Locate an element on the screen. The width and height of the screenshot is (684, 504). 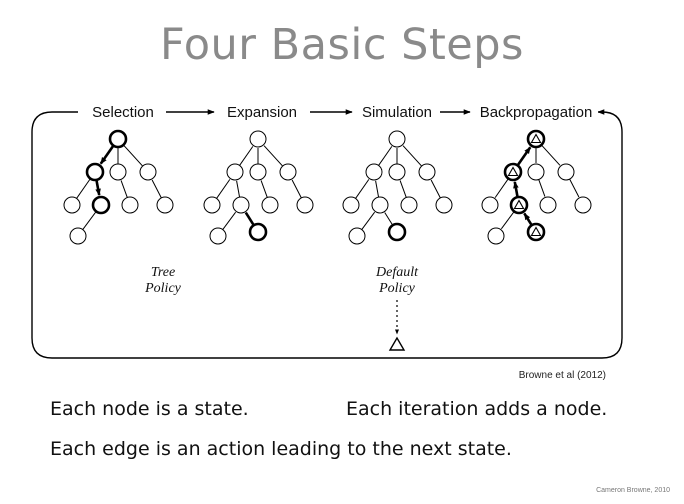
step-label-simulation: Simulation is located at coordinates (397, 112).